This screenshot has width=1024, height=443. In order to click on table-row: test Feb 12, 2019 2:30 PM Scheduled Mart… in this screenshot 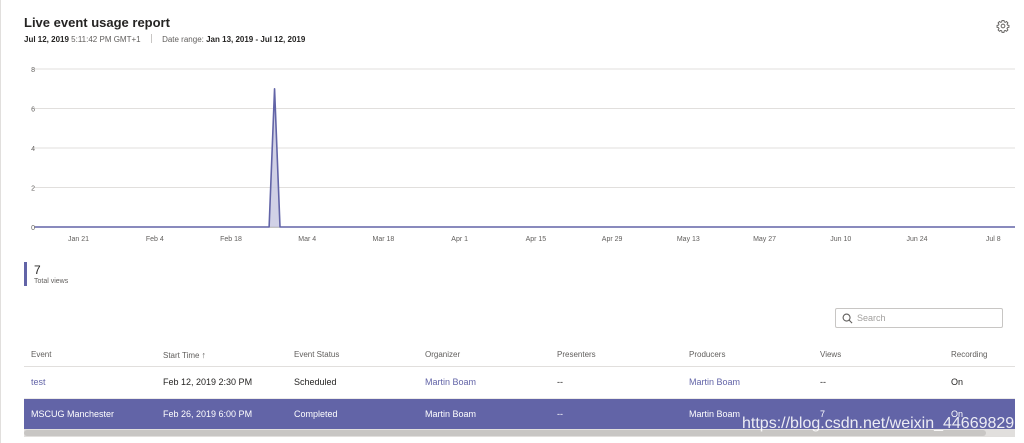, I will do `click(519, 383)`.